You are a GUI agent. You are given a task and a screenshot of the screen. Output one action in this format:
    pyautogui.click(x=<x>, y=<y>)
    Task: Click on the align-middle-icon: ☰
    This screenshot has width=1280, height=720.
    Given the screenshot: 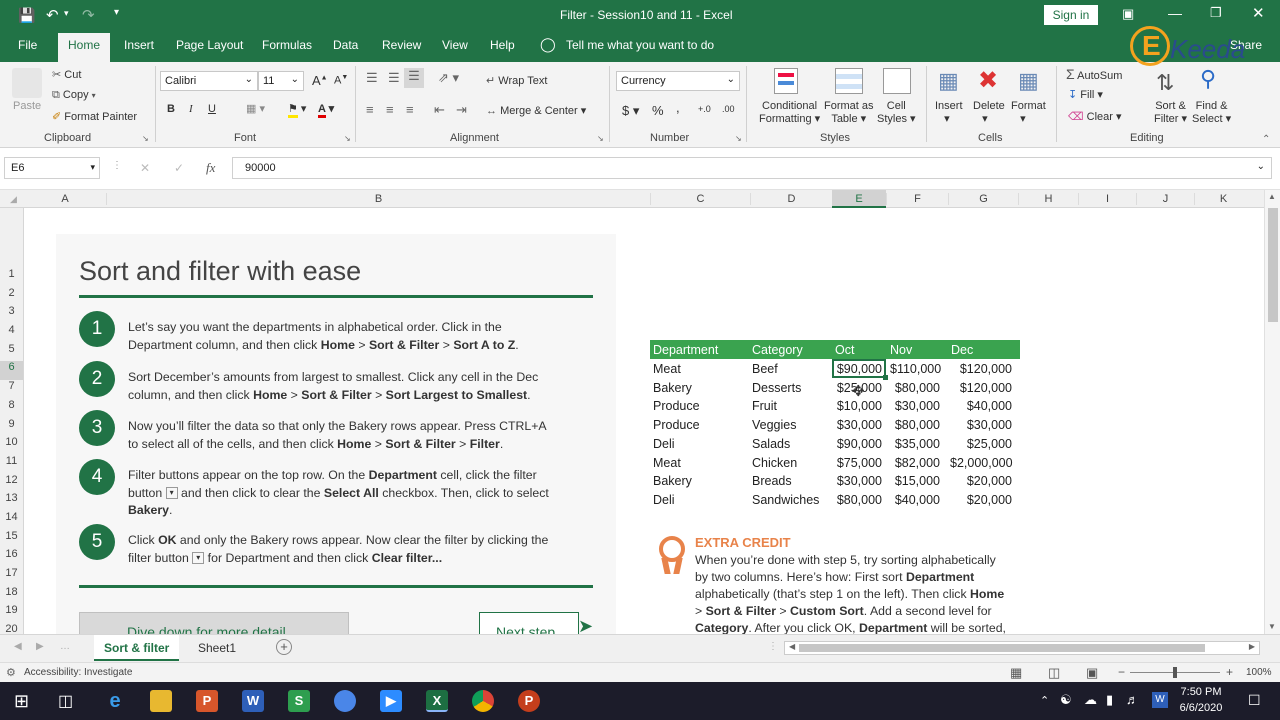 What is the action you would take?
    pyautogui.click(x=394, y=78)
    